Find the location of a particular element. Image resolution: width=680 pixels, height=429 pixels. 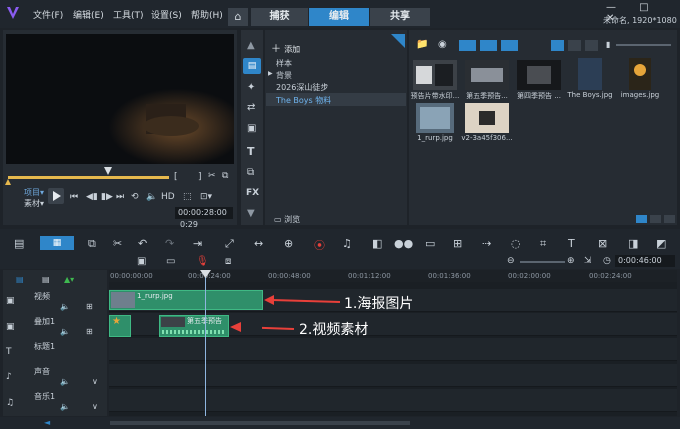

timecode-display: 00:00:28:00 0:29 is located at coordinates (204, 218).